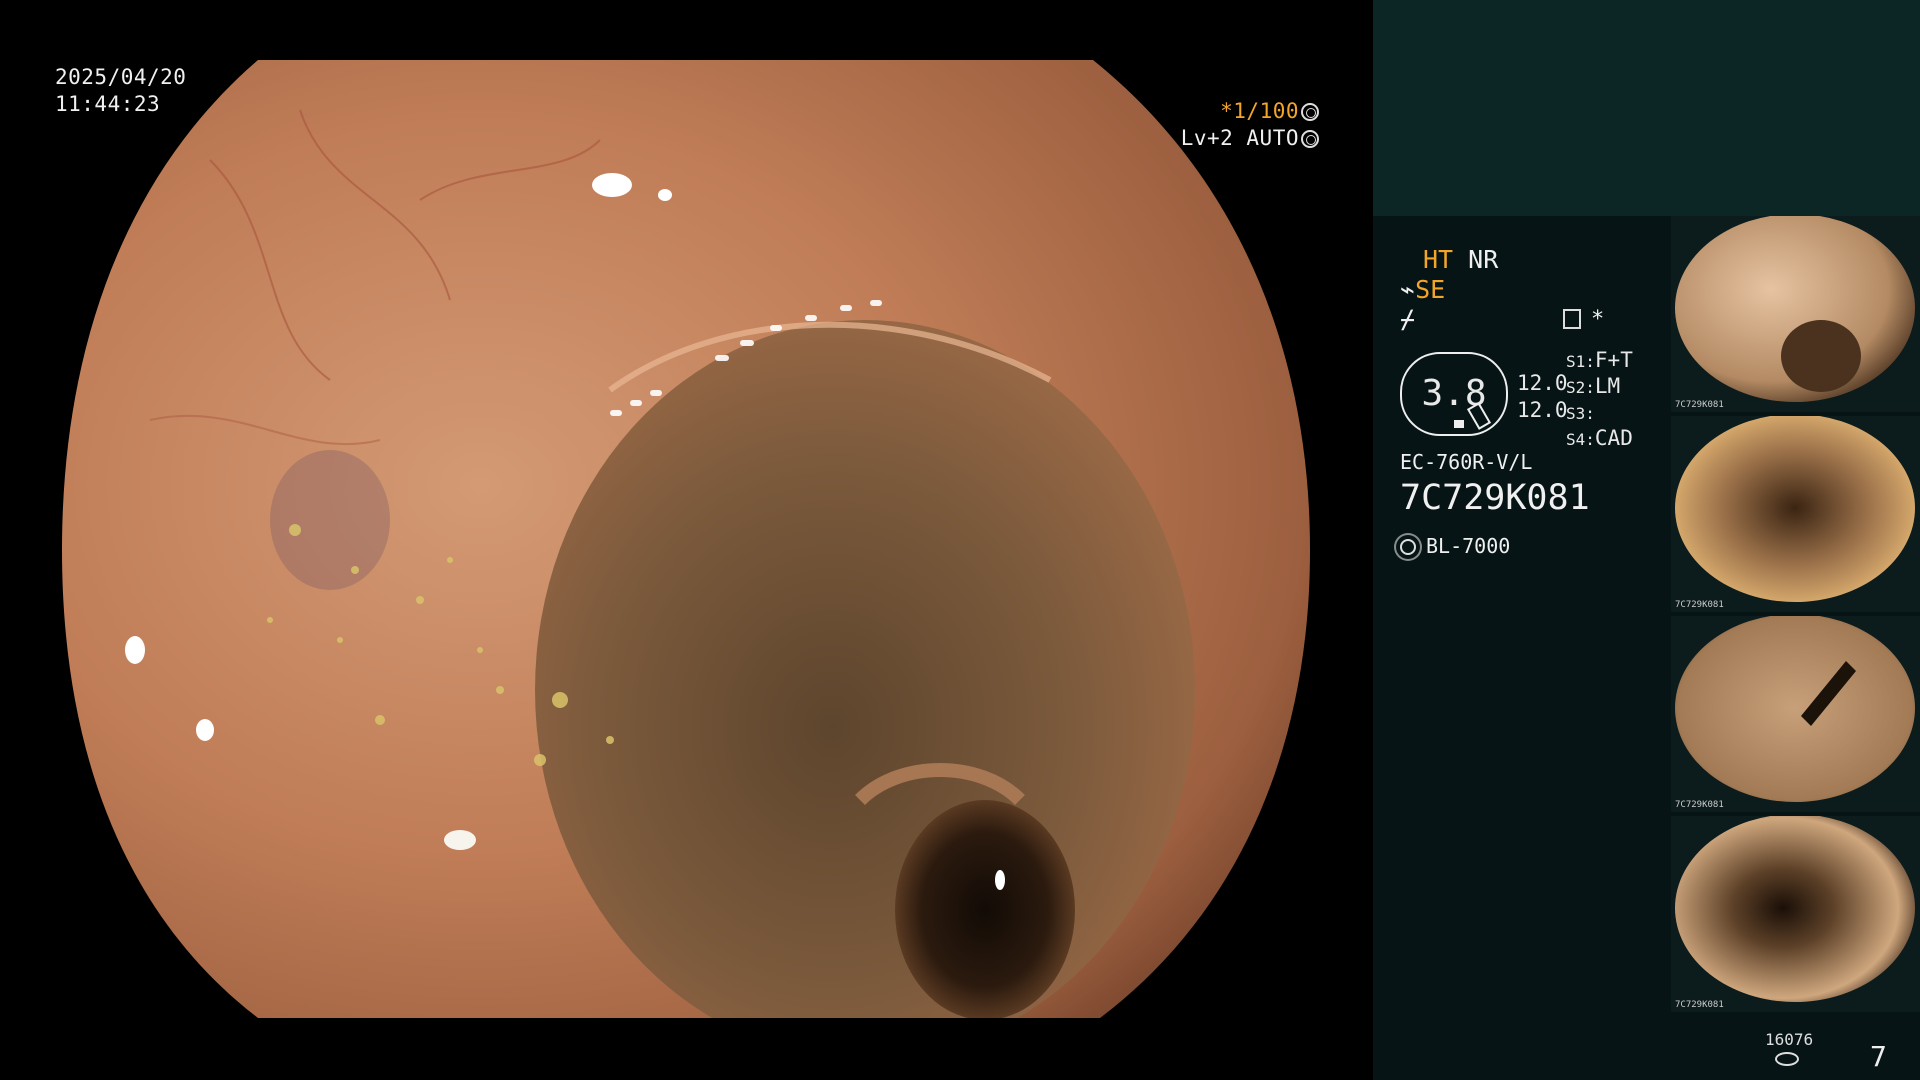 This screenshot has width=1920, height=1080. Describe the element at coordinates (1789, 1039) in the screenshot. I see `image-count: 16076` at that location.